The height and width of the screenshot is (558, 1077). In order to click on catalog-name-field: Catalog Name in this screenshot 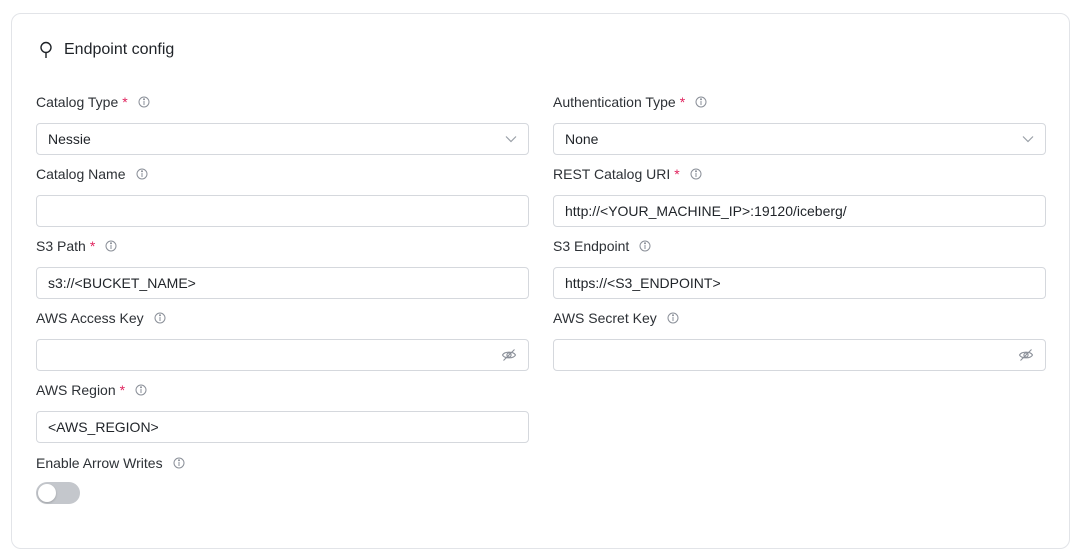, I will do `click(282, 197)`.